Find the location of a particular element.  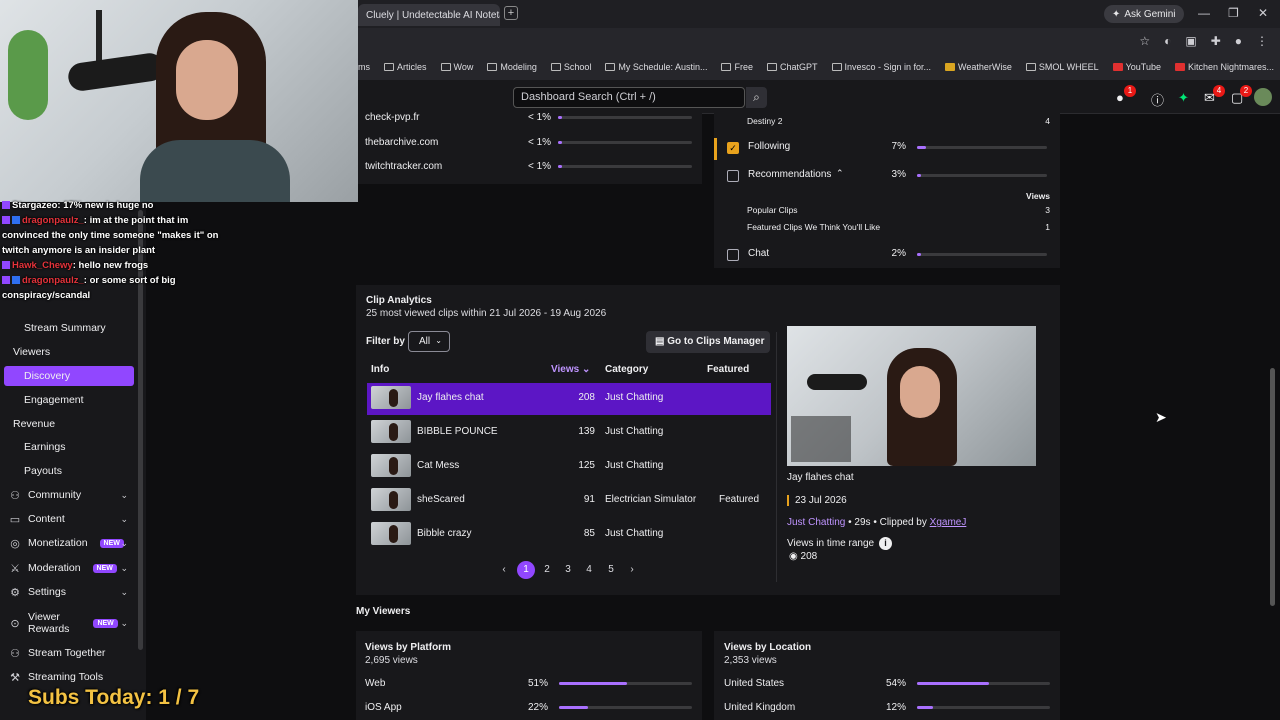

chevron-down-icon: ⌄ is located at coordinates (124, 567).